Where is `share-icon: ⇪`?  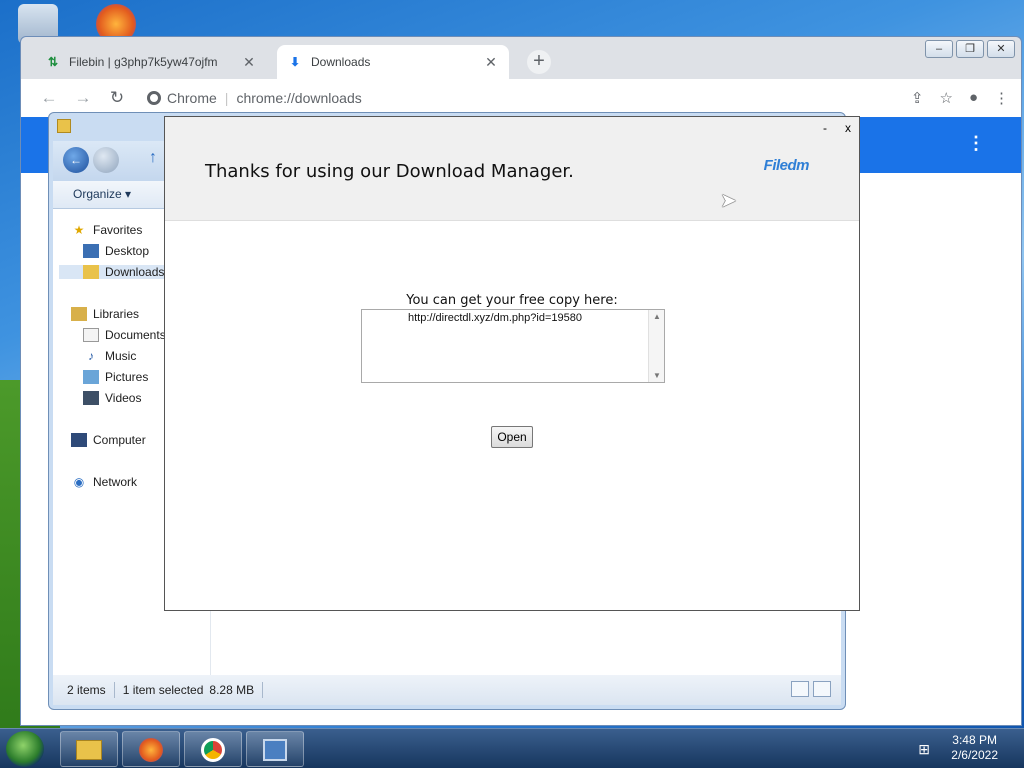 share-icon: ⇪ is located at coordinates (917, 98).